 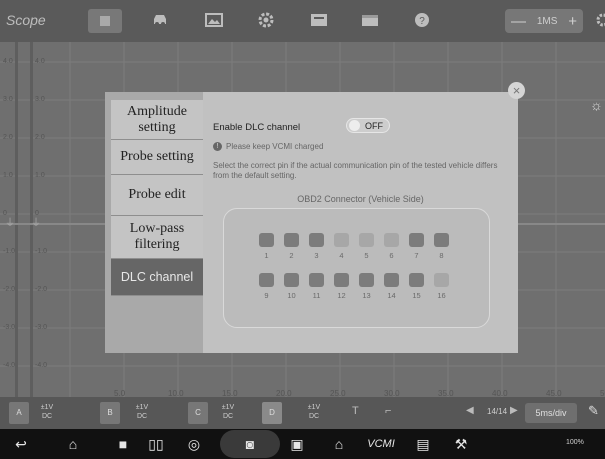 I want to click on help-icon: ?, so click(x=422, y=20).